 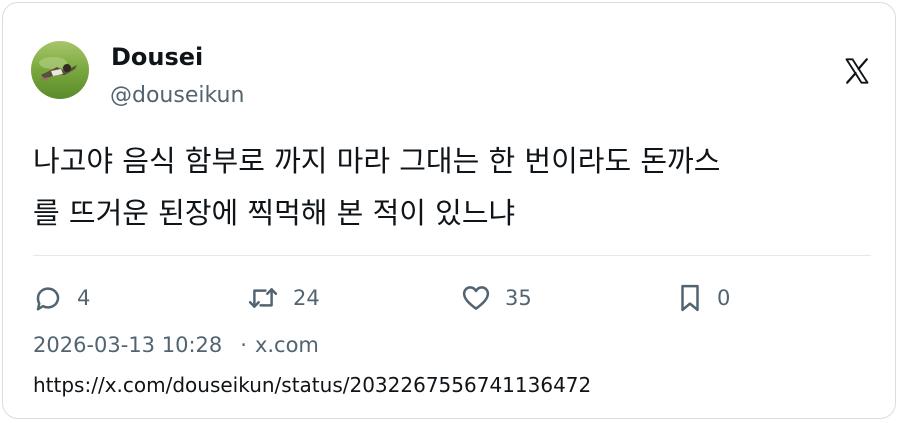 I want to click on x-logo-icon, so click(x=857, y=71).